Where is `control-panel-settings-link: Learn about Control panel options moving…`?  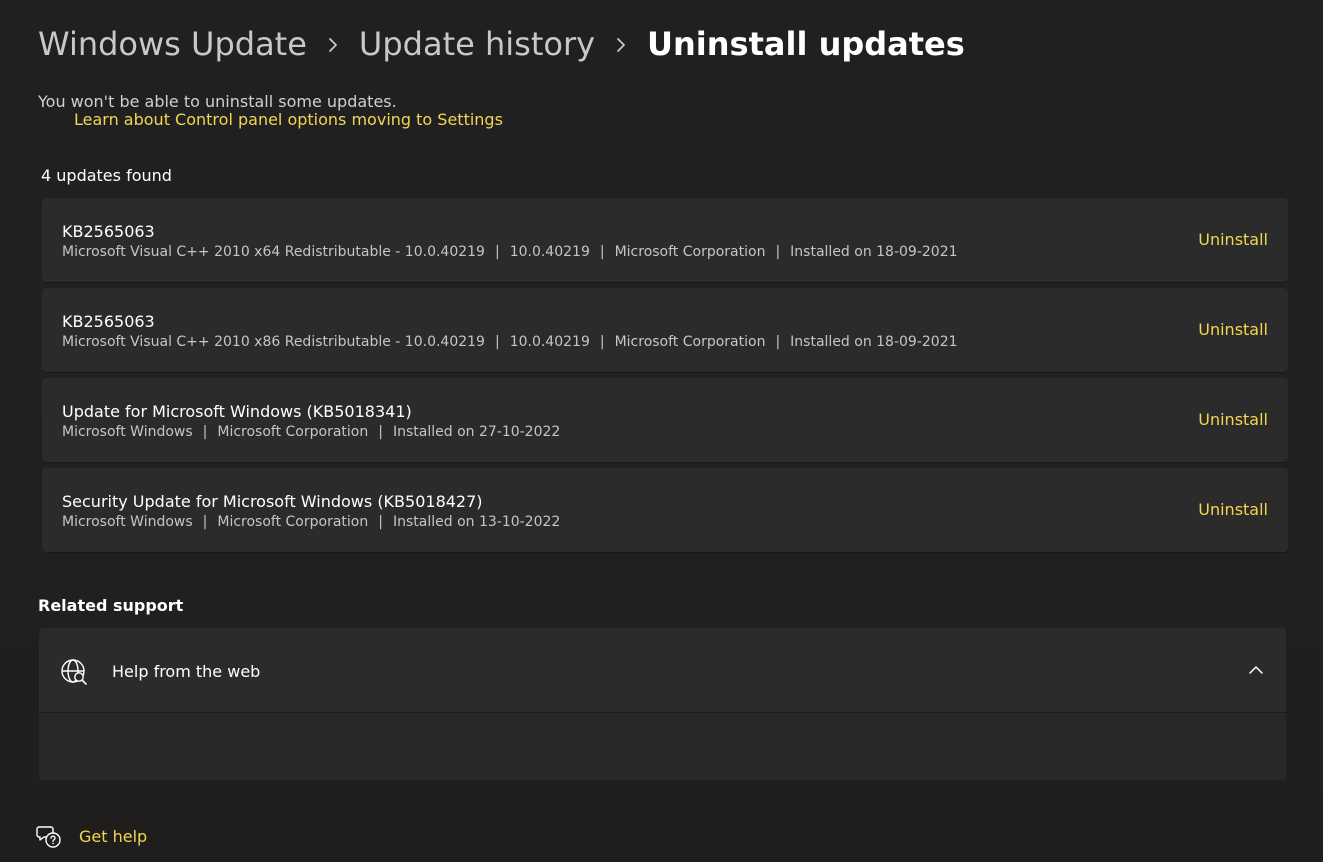
control-panel-settings-link: Learn about Control panel options moving… is located at coordinates (288, 119).